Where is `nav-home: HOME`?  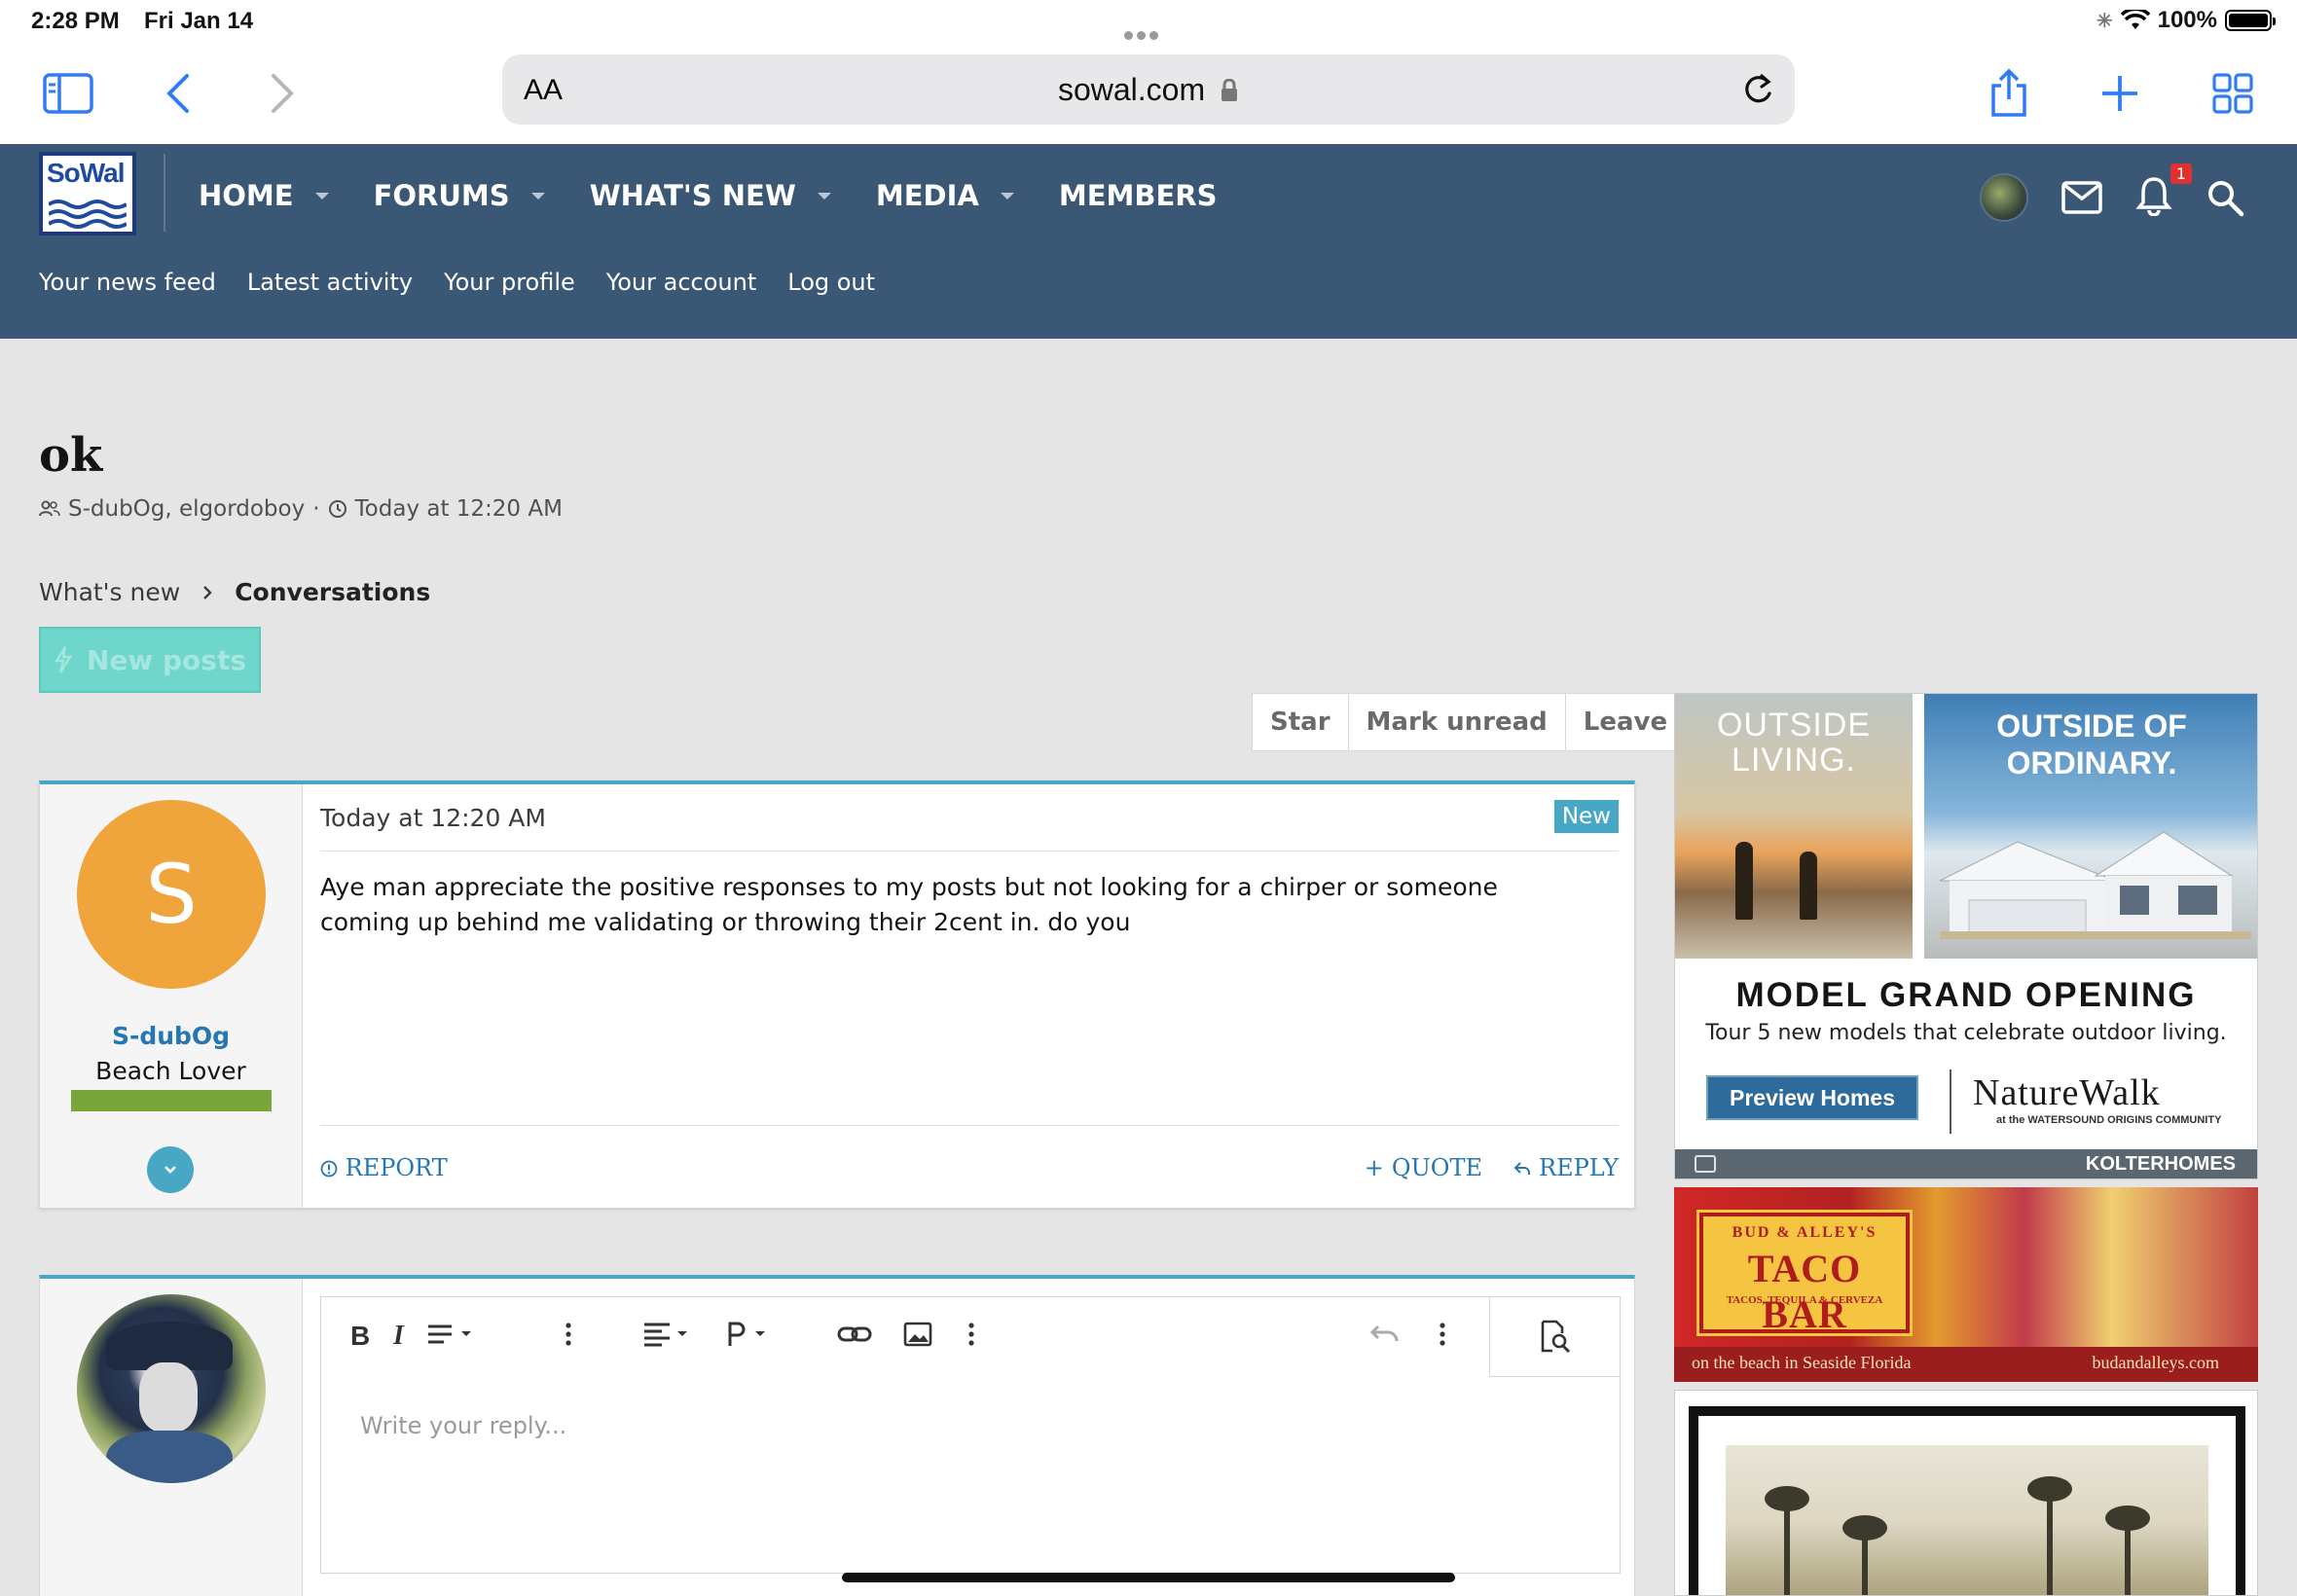 nav-home: HOME is located at coordinates (264, 195).